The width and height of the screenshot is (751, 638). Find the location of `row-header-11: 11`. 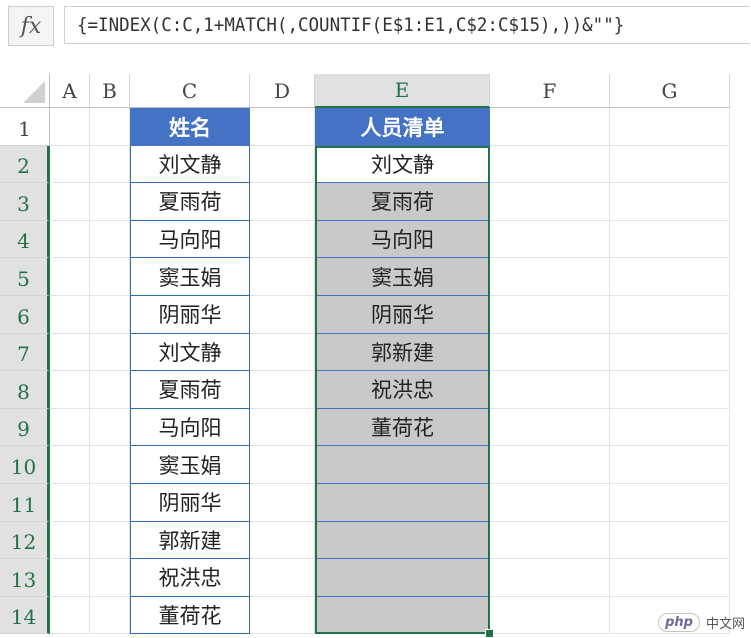

row-header-11: 11 is located at coordinates (25, 503).